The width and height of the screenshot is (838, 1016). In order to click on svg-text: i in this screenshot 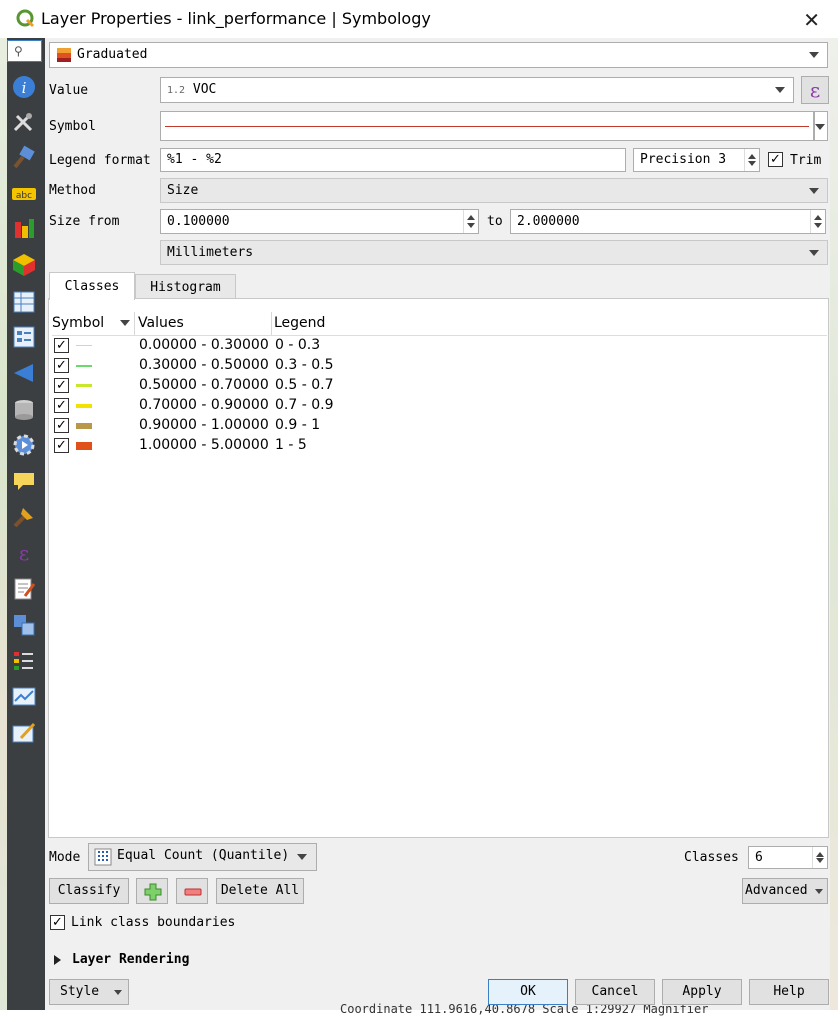, I will do `click(24, 88)`.